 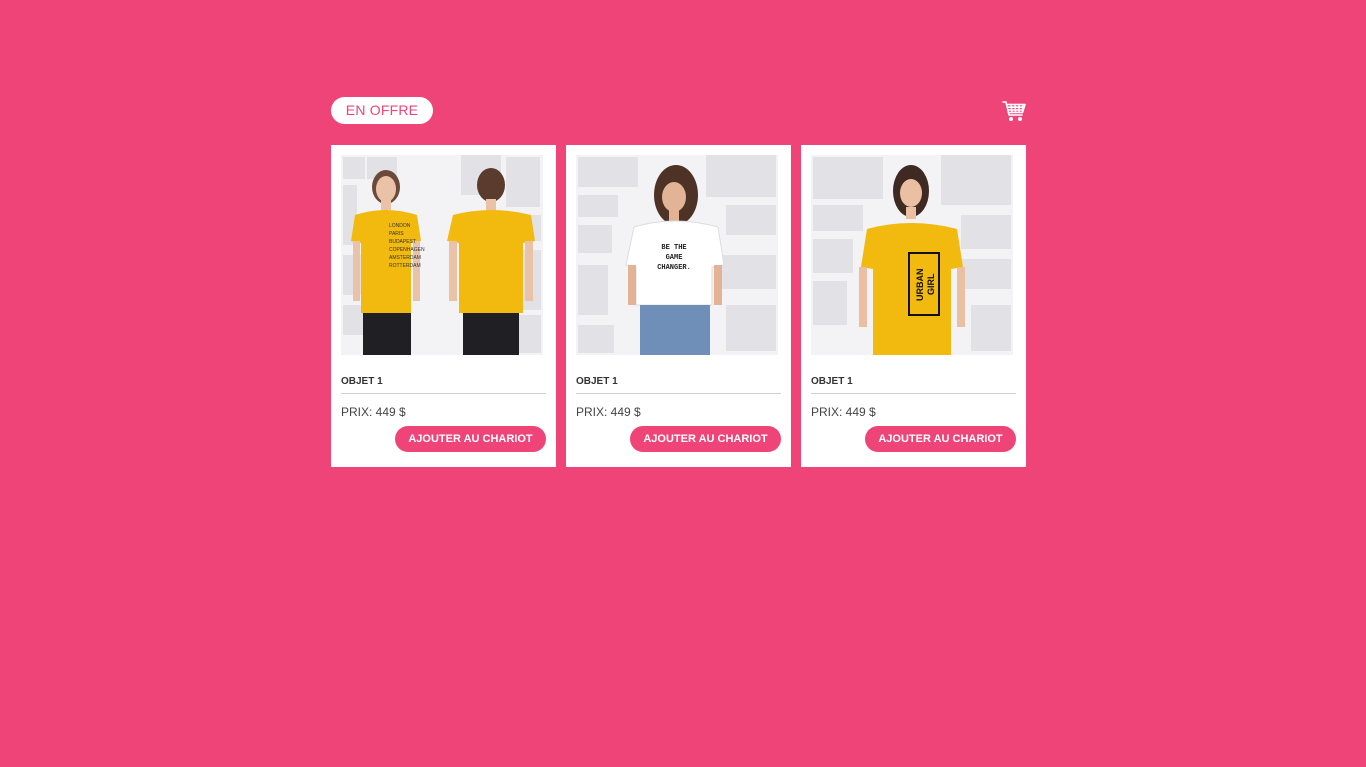 What do you see at coordinates (402, 242) in the screenshot?
I see `svg-text: BUDAPEST` at bounding box center [402, 242].